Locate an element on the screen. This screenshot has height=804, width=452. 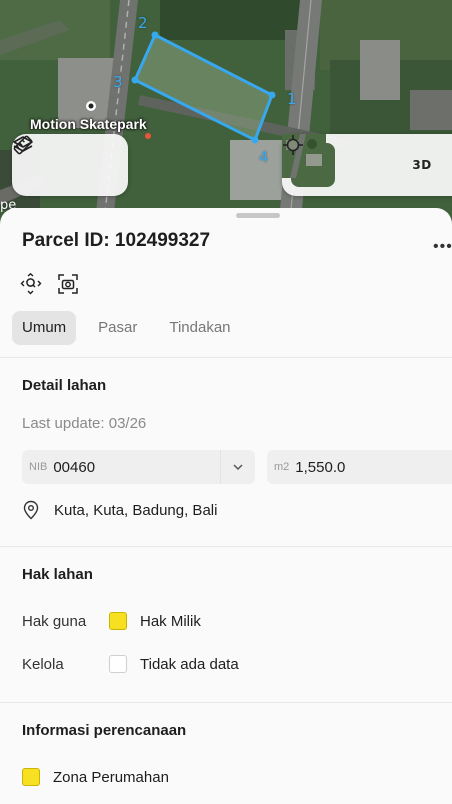
zone-value: Zona Perumahan is located at coordinates (111, 777).